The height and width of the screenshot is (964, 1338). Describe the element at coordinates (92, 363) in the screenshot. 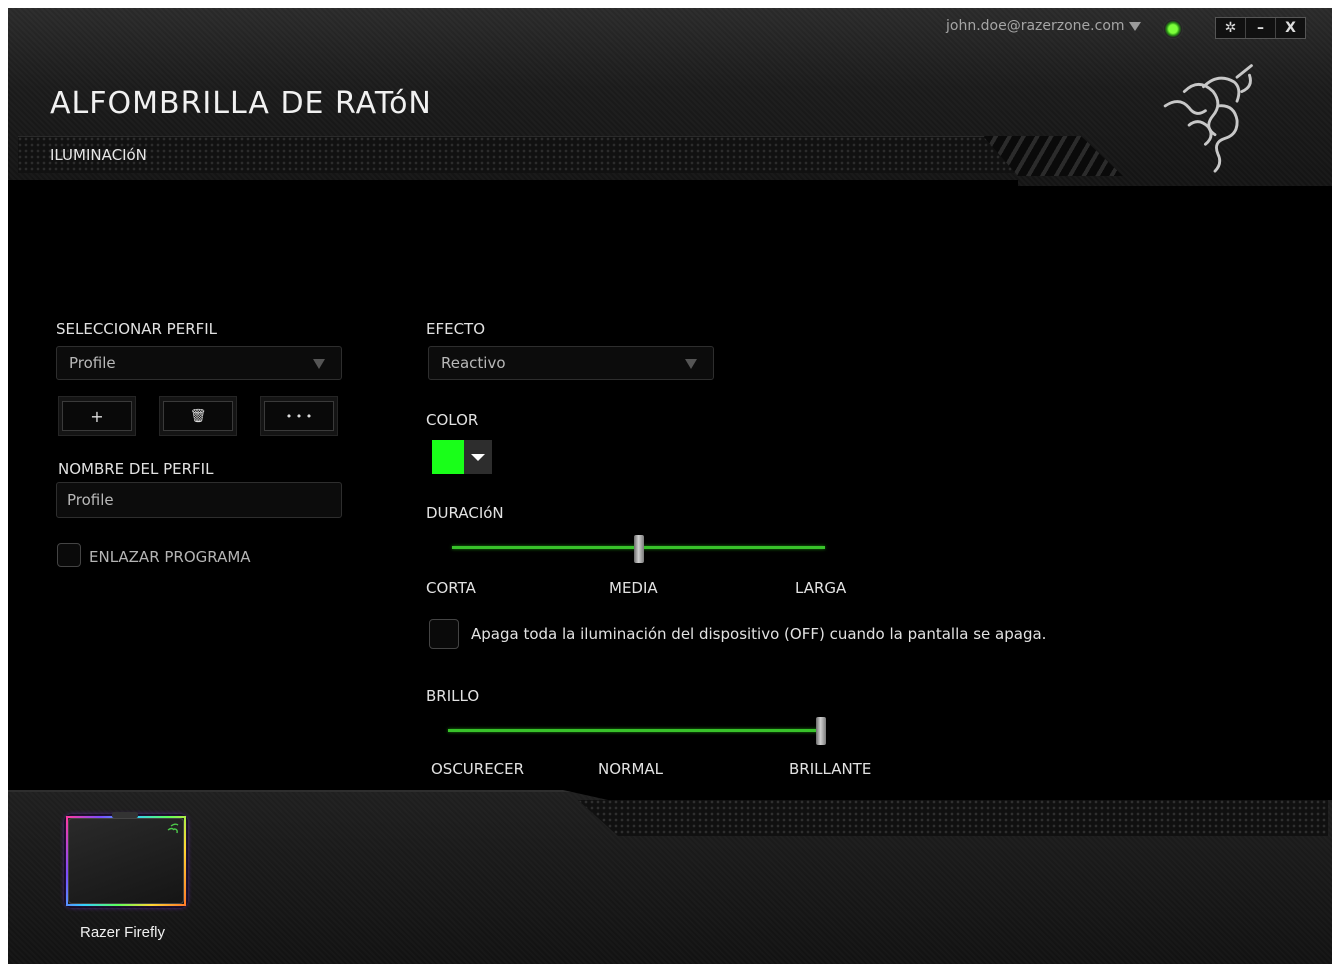

I see `profile-select-value: Profile` at that location.